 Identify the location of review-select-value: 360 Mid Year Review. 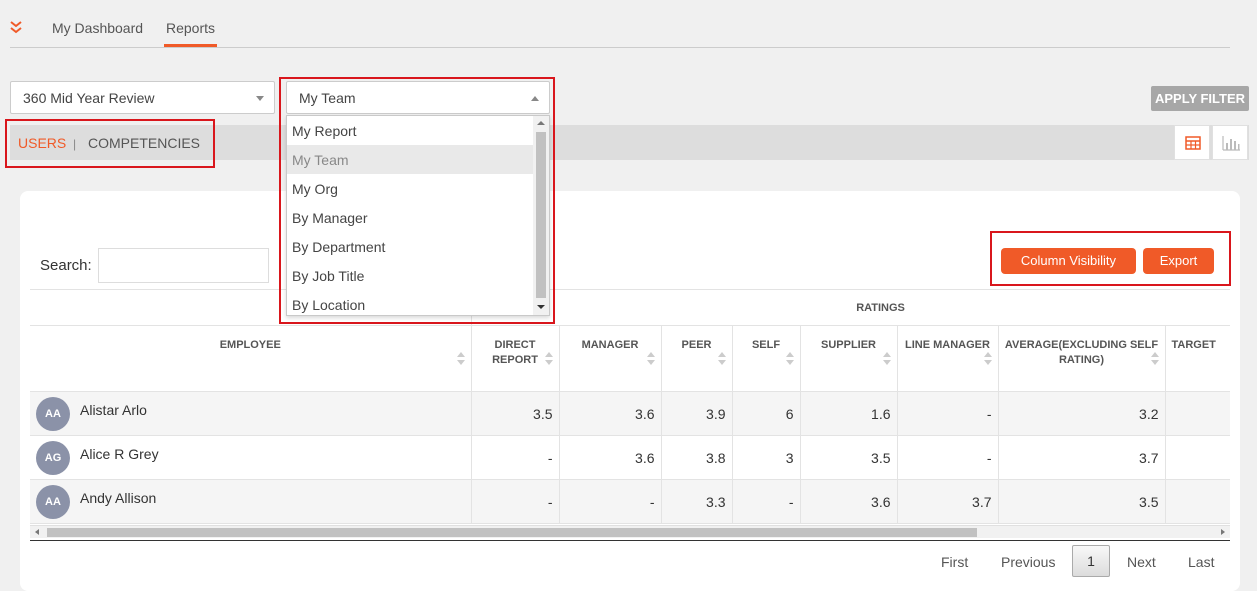
(89, 98).